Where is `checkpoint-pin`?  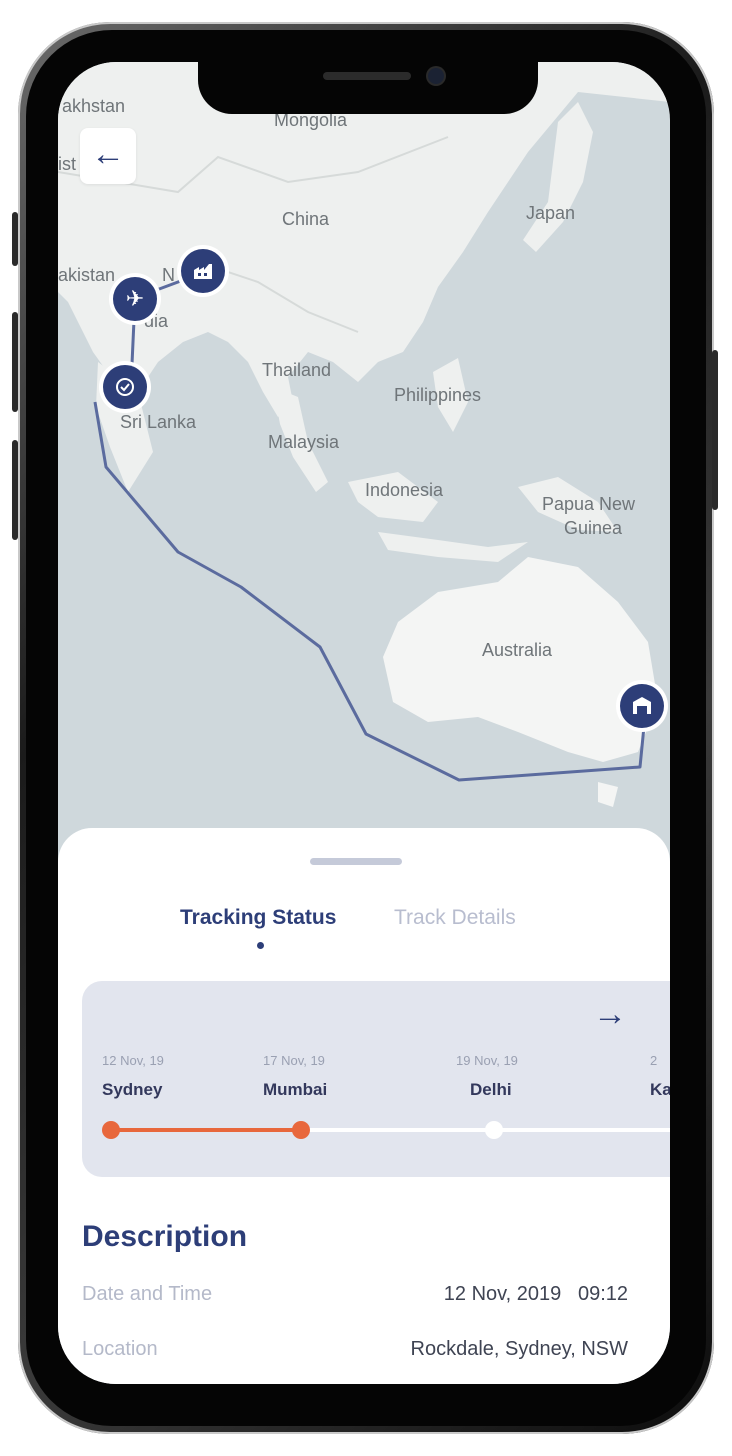 checkpoint-pin is located at coordinates (125, 387).